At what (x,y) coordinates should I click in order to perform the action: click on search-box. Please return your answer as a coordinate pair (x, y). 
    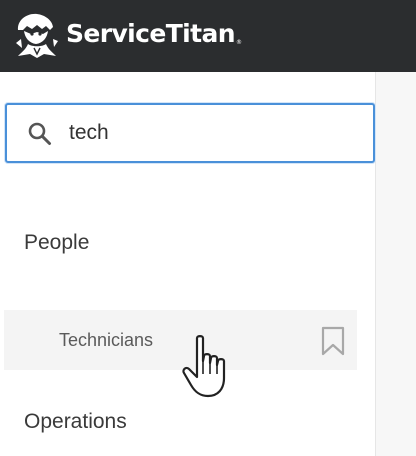
    Looking at the image, I should click on (190, 133).